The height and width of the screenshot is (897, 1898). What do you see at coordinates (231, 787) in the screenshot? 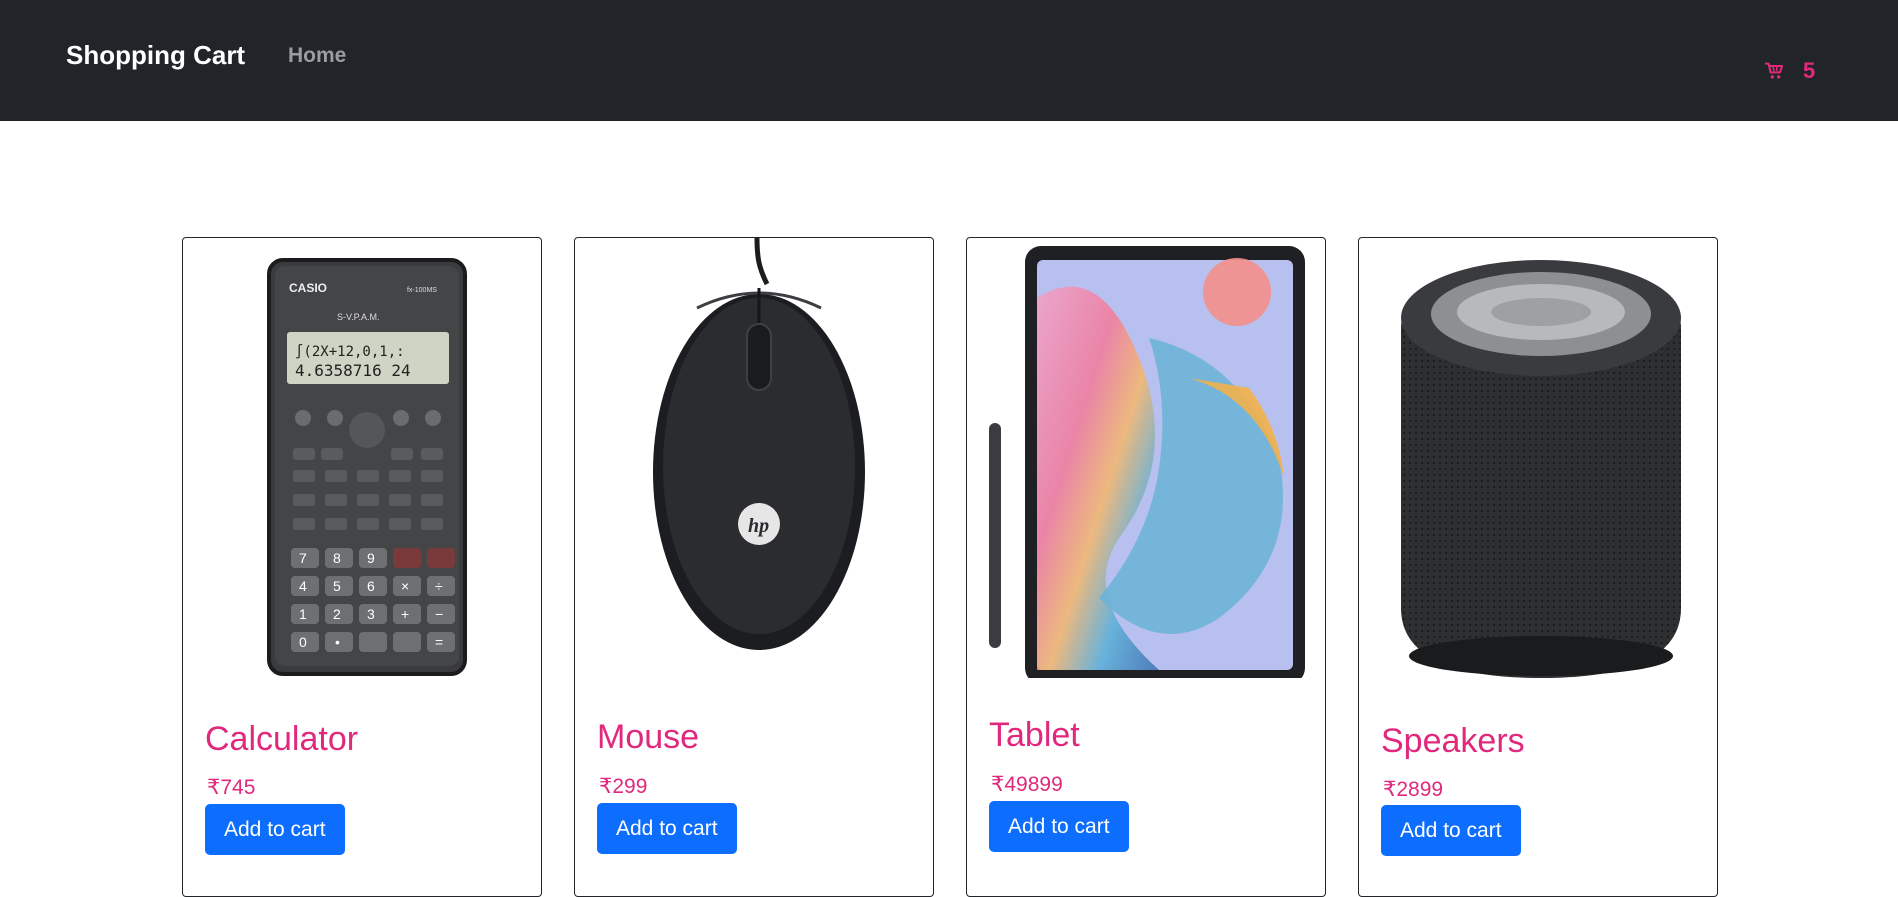
I see `product-price: ₹745` at bounding box center [231, 787].